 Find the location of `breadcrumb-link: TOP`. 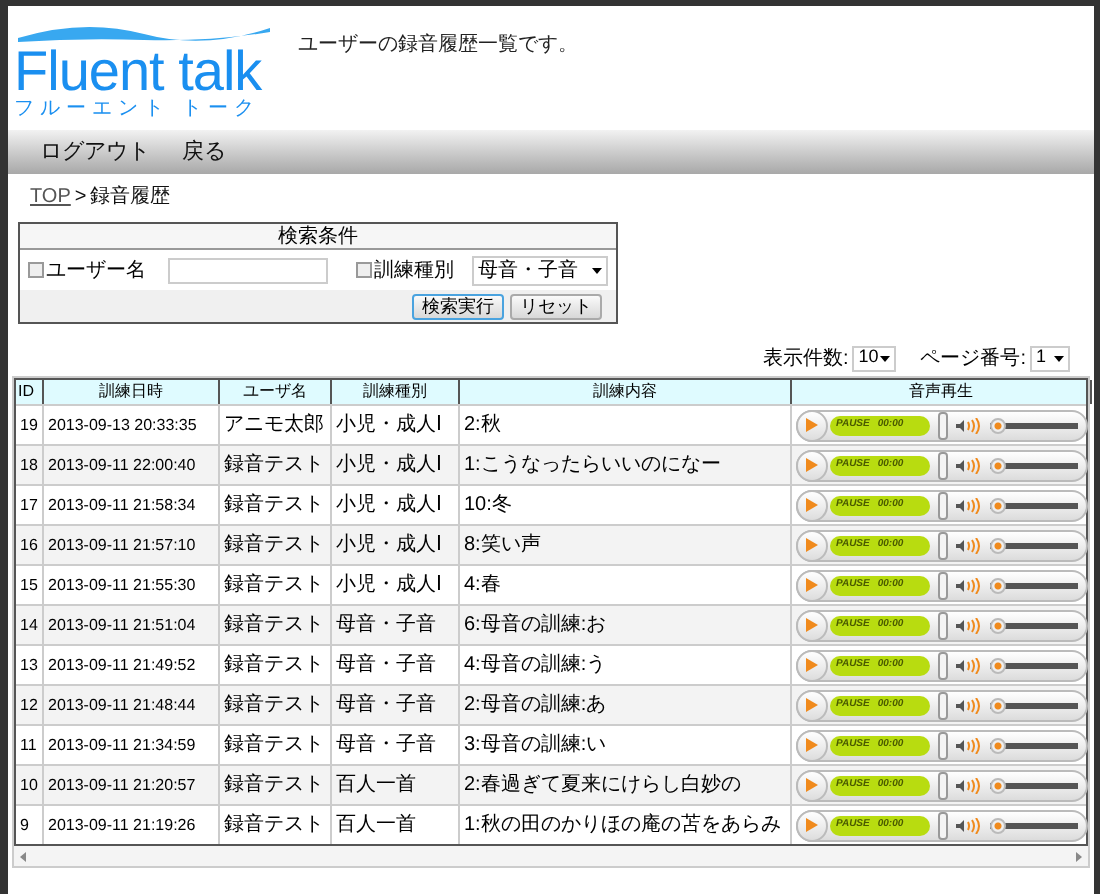

breadcrumb-link: TOP is located at coordinates (50, 196).